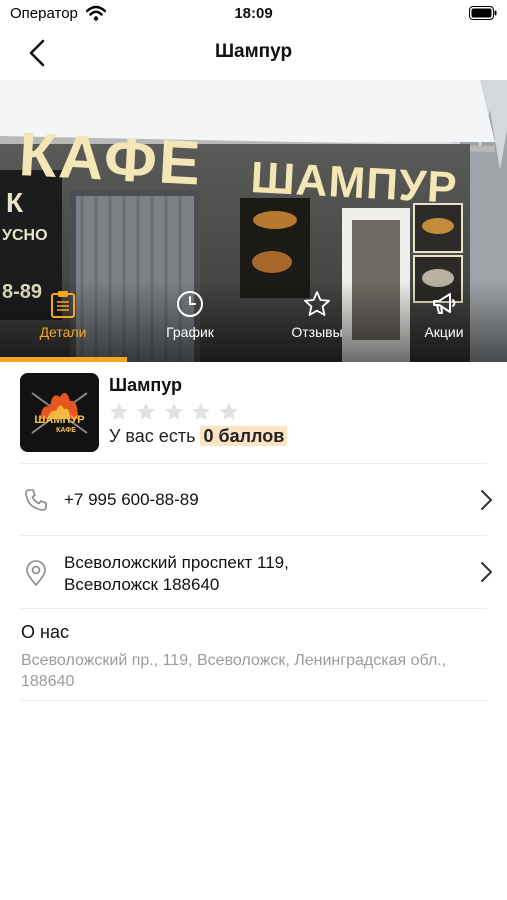 This screenshot has width=507, height=900. Describe the element at coordinates (190, 332) in the screenshot. I see `tab-schedule-label: График` at that location.